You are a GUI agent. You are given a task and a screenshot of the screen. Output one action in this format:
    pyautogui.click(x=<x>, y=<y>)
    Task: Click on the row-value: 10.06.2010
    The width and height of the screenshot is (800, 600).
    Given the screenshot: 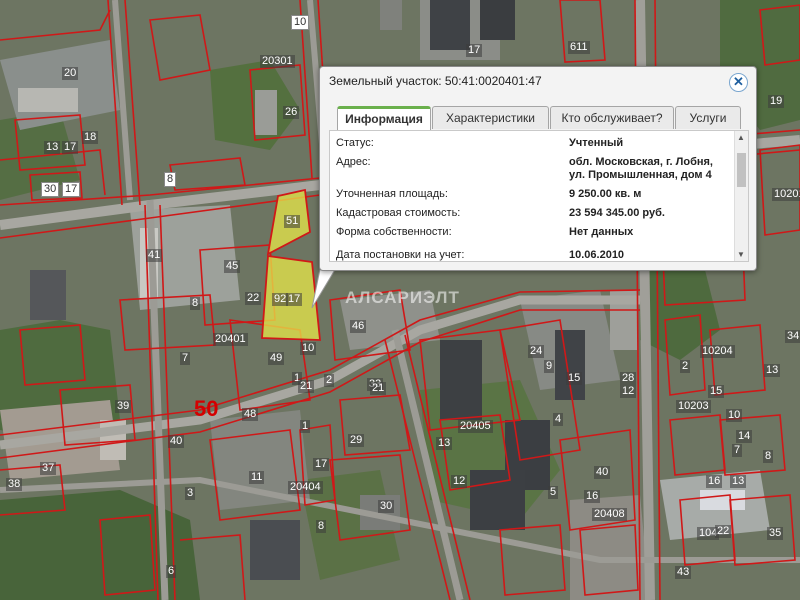 What is the action you would take?
    pyautogui.click(x=597, y=255)
    